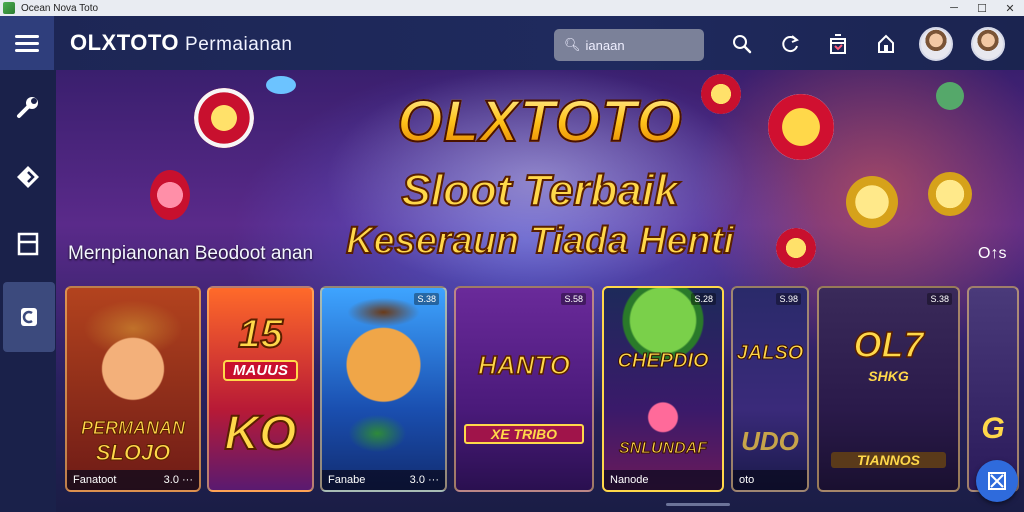  I want to click on game-logo-top: OL7, so click(889, 344).